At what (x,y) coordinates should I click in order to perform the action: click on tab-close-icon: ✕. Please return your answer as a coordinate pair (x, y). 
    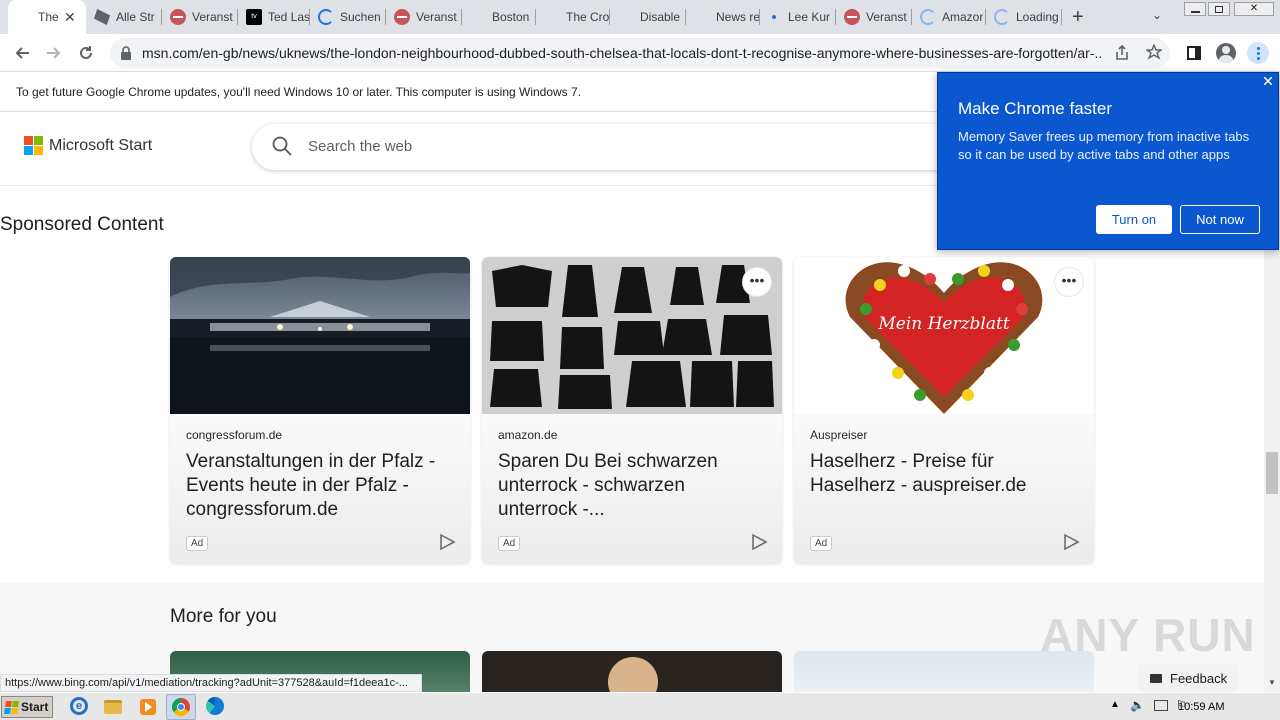
    Looking at the image, I should click on (70, 17).